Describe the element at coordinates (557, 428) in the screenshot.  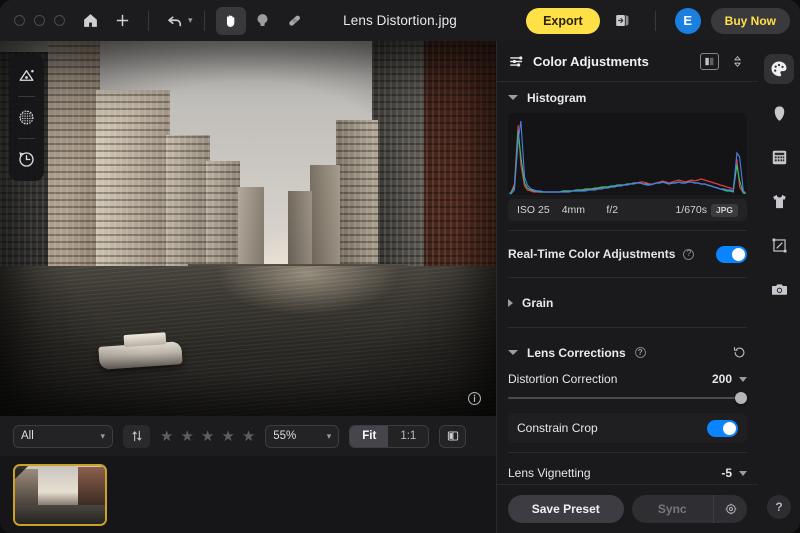
I see `constrain-crop-label: Constrain Crop` at that location.